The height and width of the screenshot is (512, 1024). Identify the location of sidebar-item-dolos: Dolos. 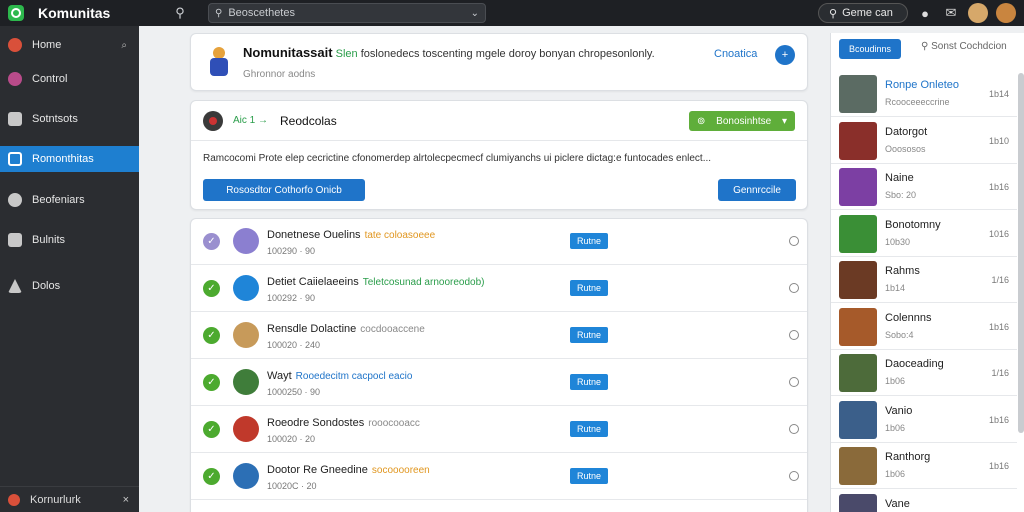
(69, 286).